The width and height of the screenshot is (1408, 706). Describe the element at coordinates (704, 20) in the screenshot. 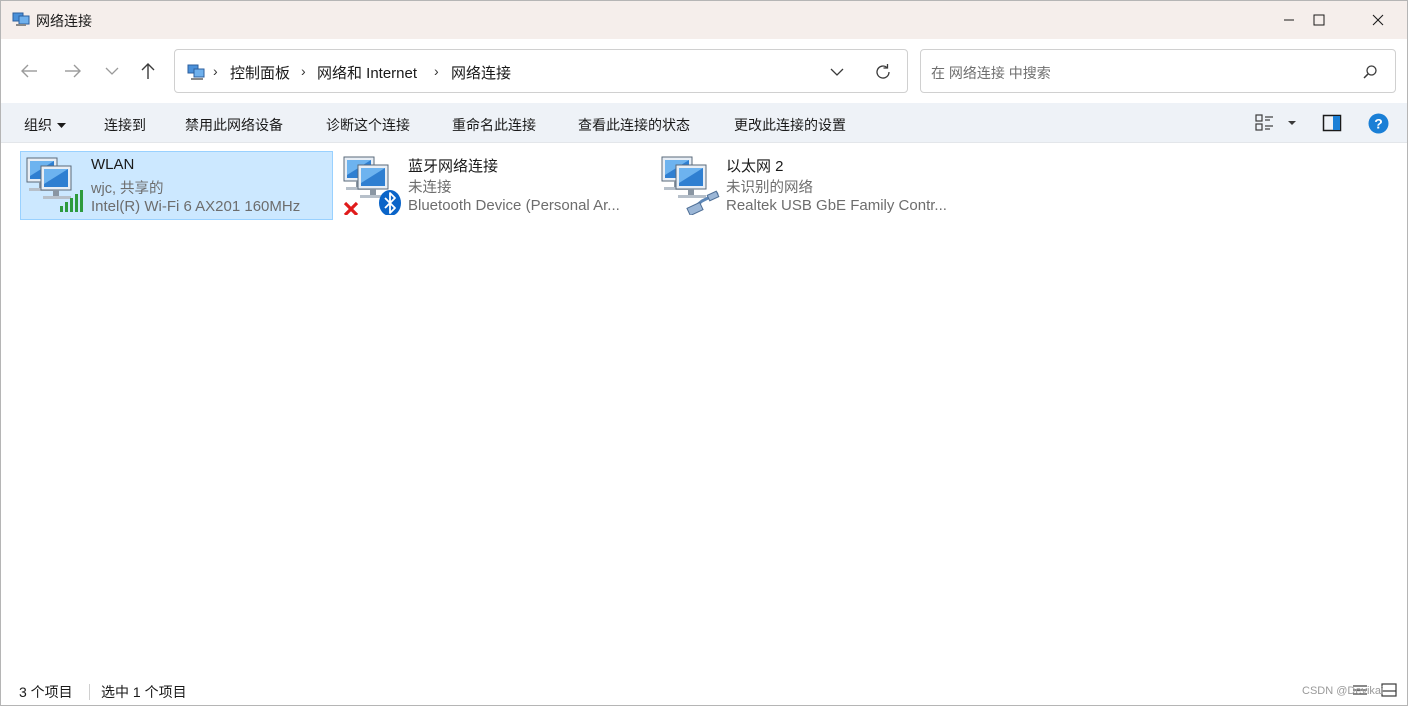

I see `title-bar: 网络连接` at that location.